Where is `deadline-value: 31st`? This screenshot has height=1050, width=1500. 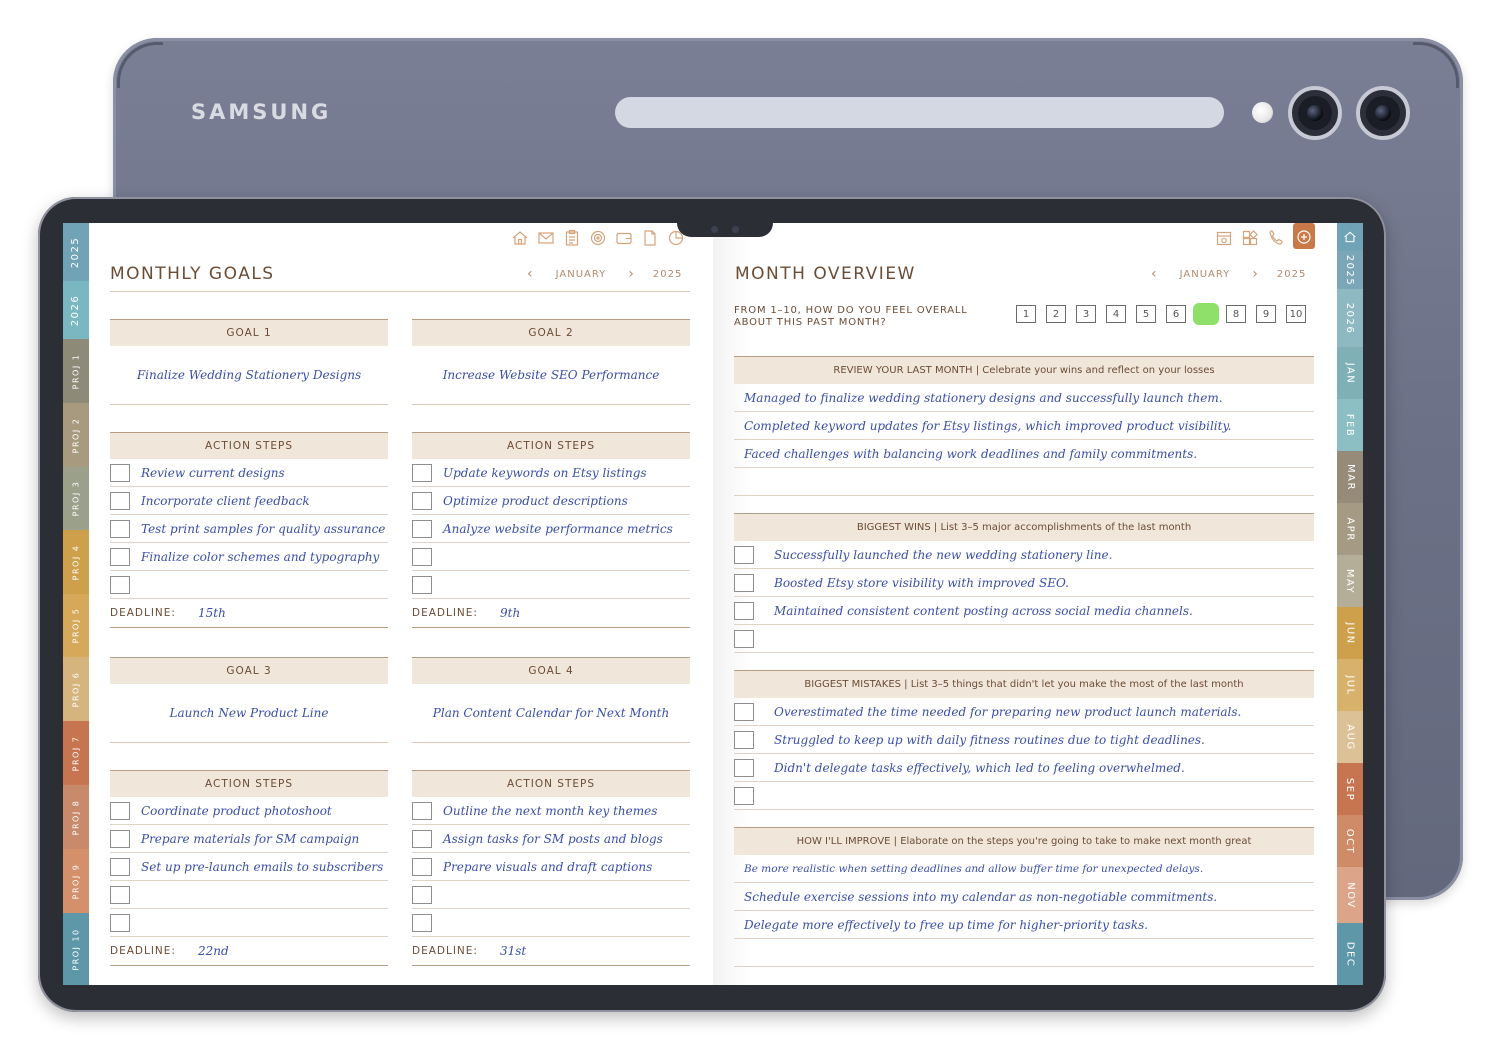
deadline-value: 31st is located at coordinates (513, 951).